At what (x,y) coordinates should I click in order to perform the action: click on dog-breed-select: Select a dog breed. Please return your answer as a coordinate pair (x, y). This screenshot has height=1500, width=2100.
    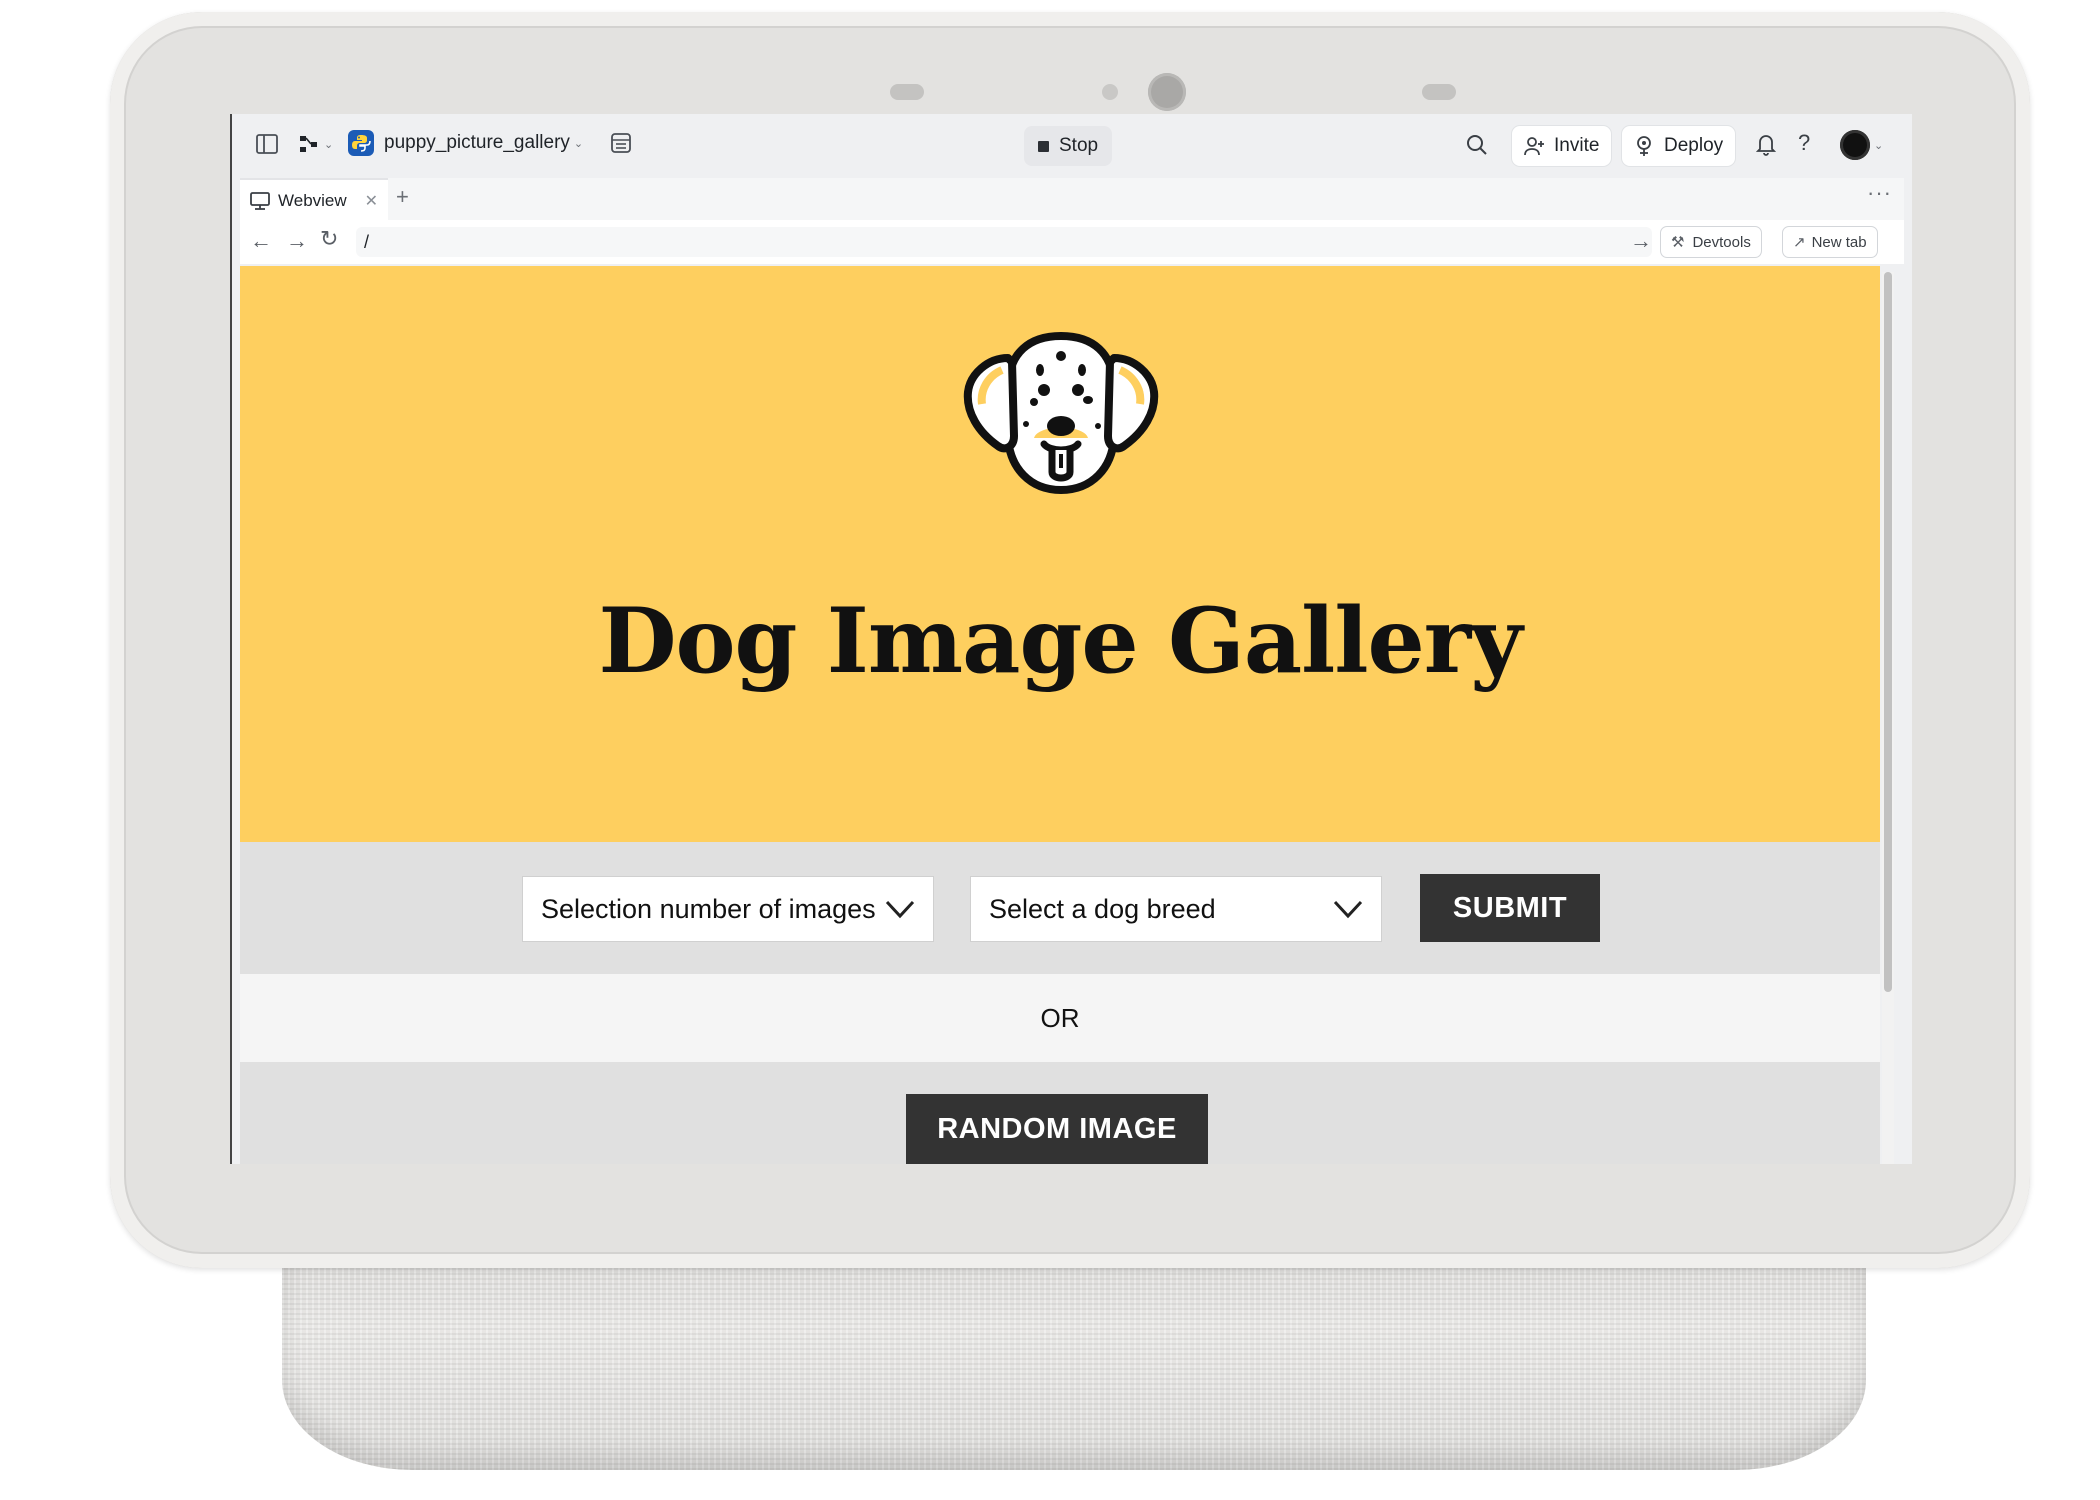
    Looking at the image, I should click on (1176, 909).